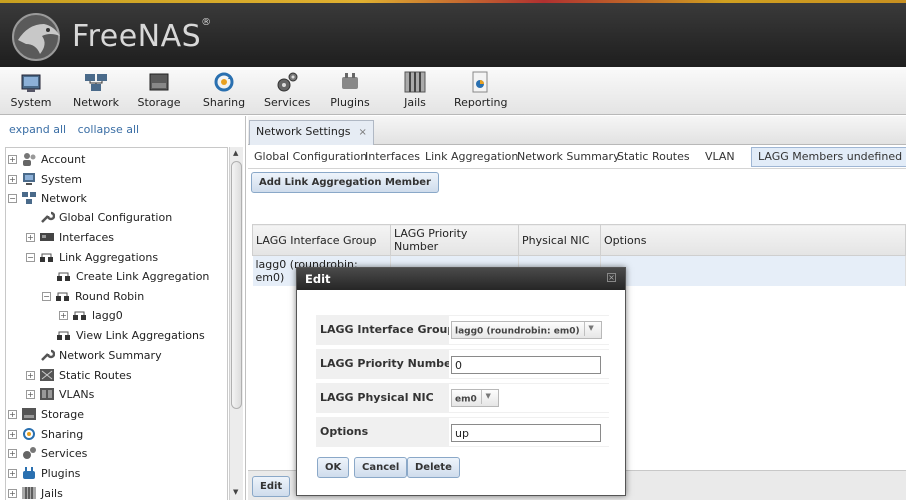 Image resolution: width=906 pixels, height=500 pixels. Describe the element at coordinates (381, 467) in the screenshot. I see `cancel-button: Cancel` at that location.